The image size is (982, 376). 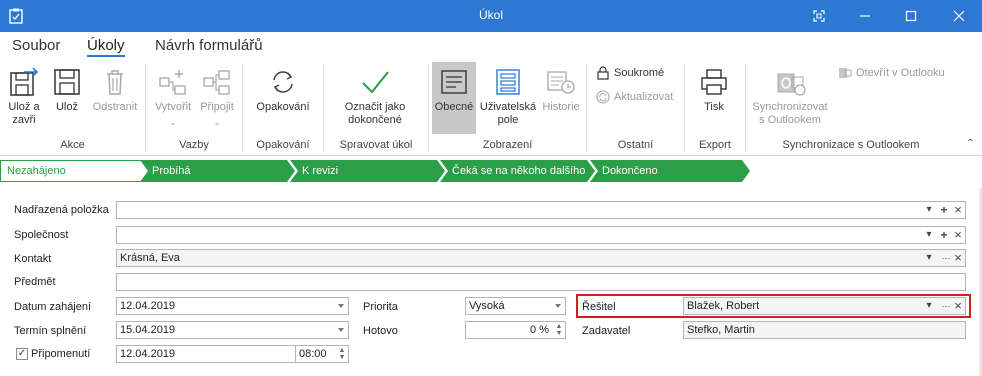 I want to click on collapse-ribbon-icon: ⌃, so click(x=970, y=143).